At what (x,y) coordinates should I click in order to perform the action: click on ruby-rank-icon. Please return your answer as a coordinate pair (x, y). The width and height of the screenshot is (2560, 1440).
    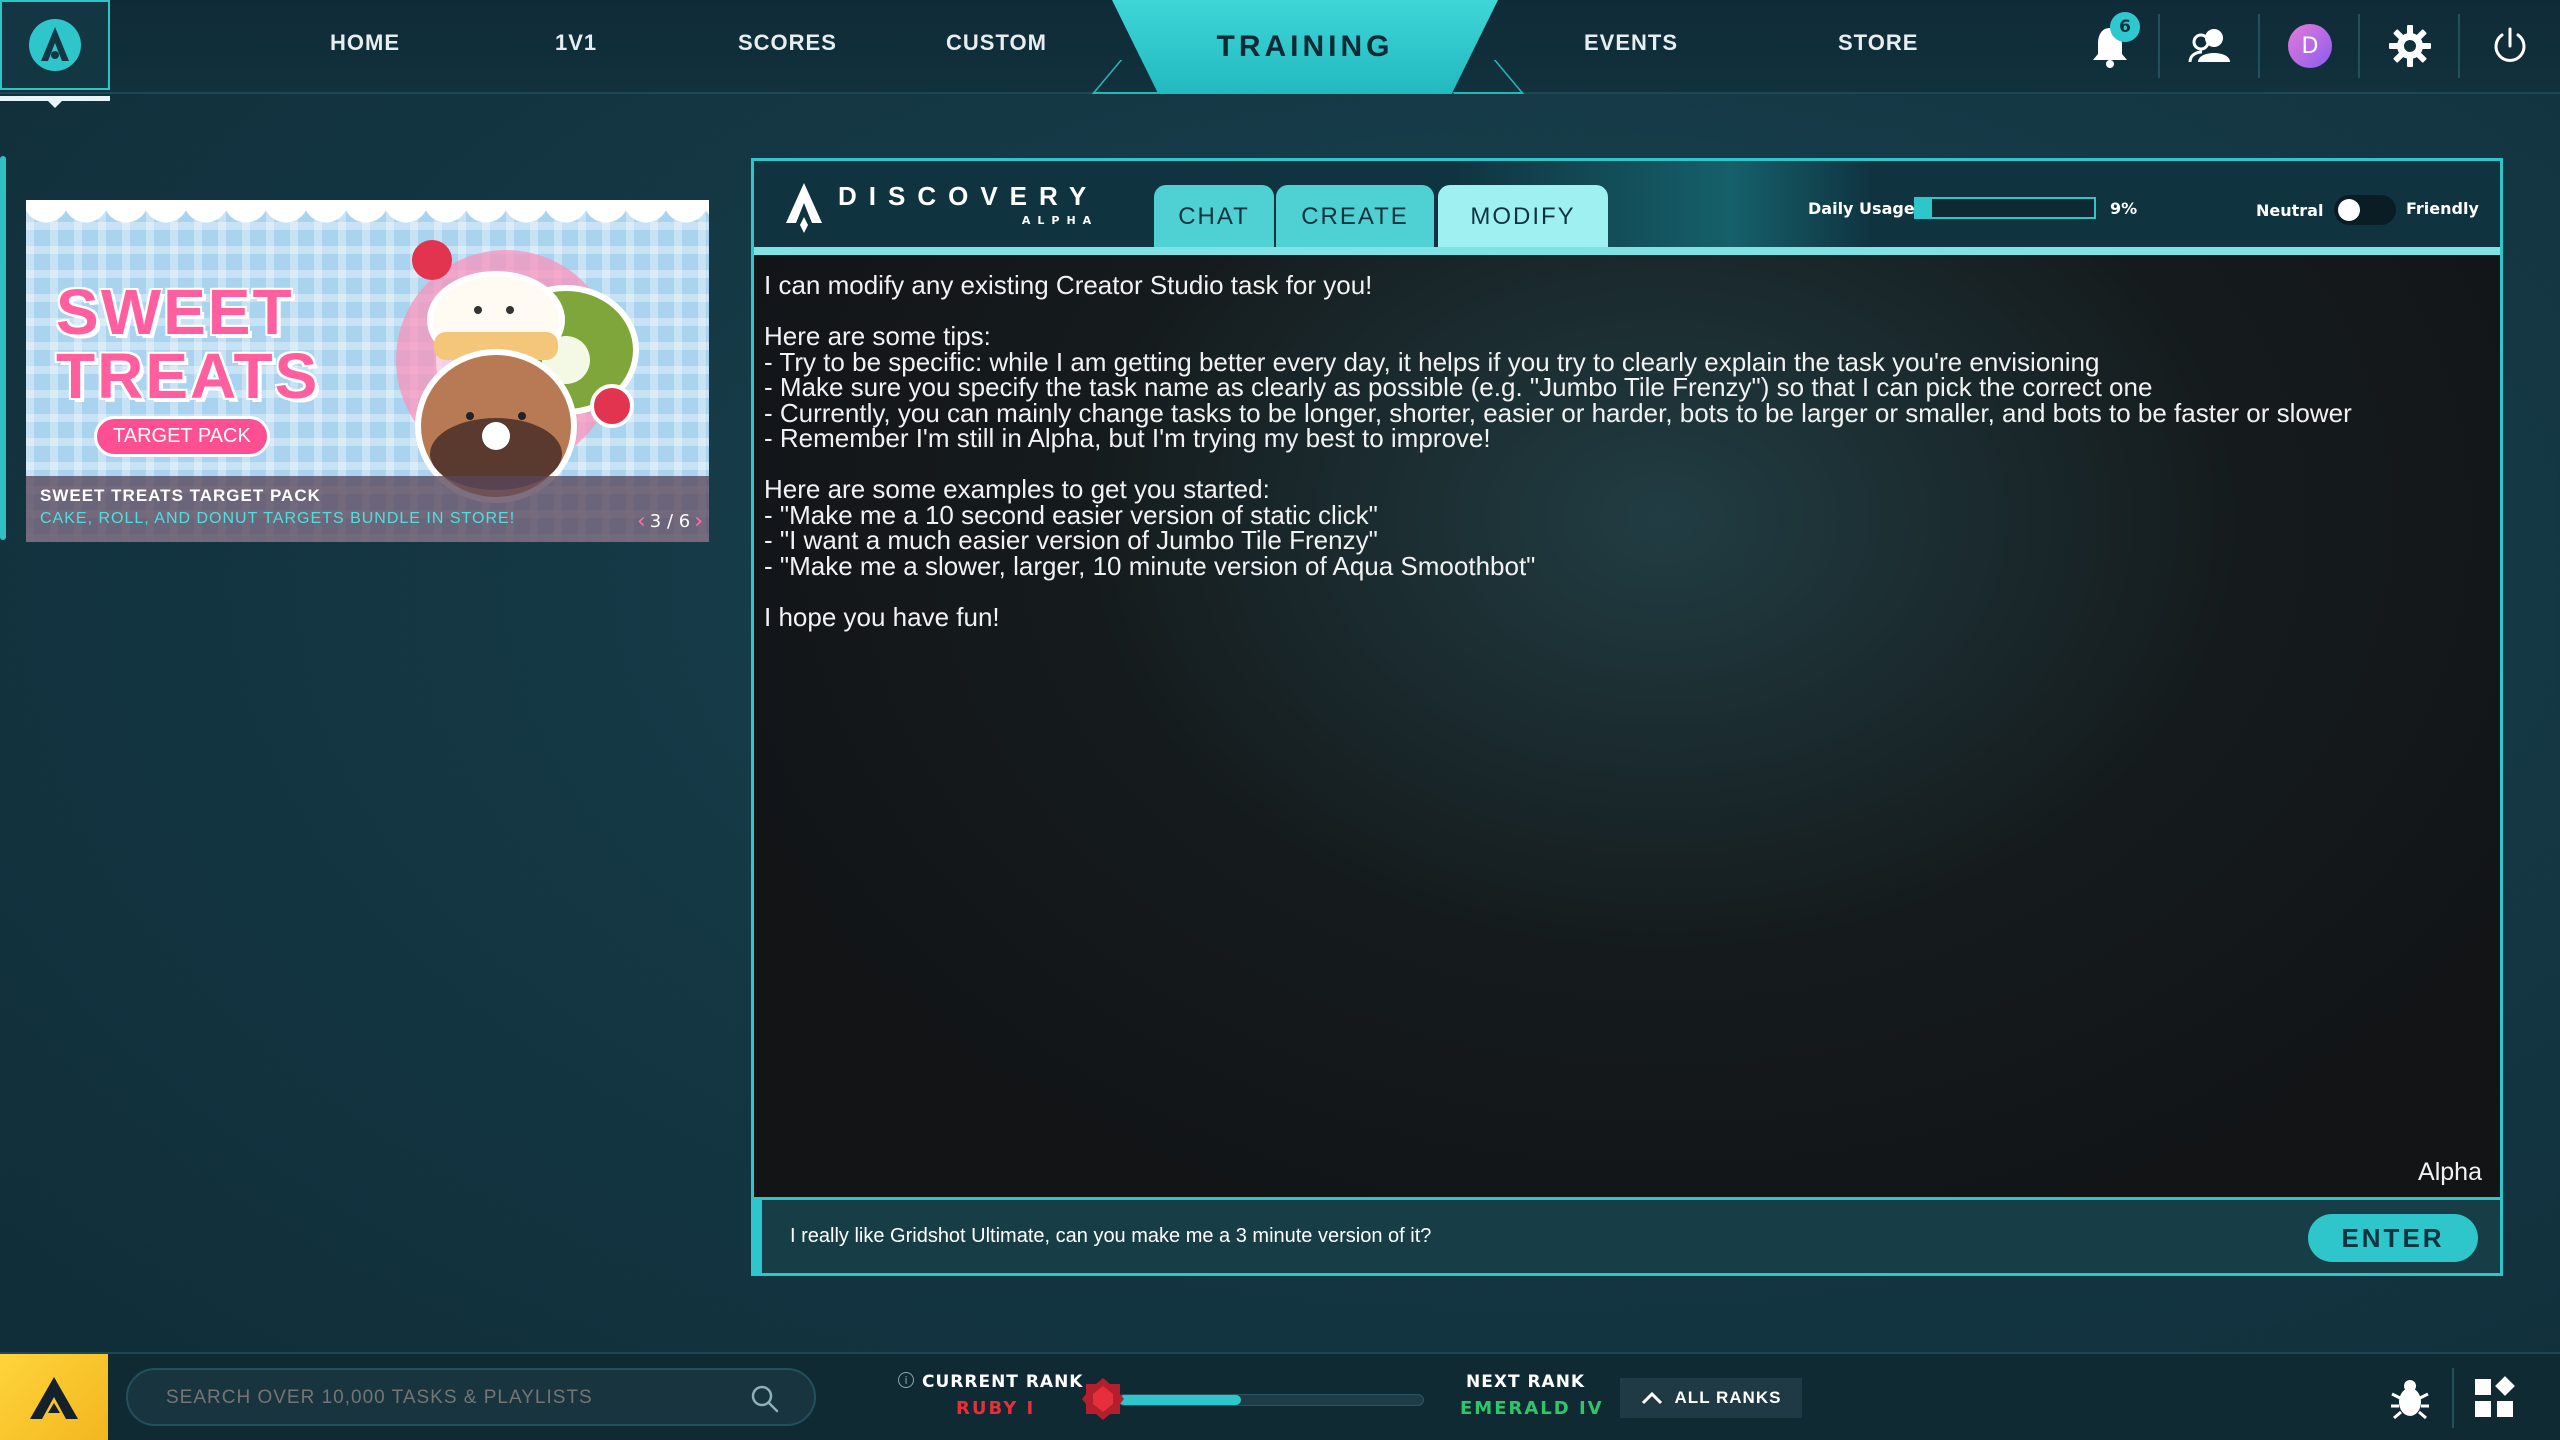
    Looking at the image, I should click on (1103, 1399).